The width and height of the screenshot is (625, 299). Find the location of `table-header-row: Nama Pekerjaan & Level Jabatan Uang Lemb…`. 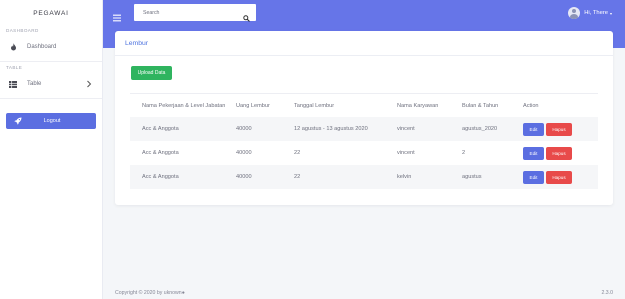

table-header-row: Nama Pekerjaan & Level Jabatan Uang Lemb… is located at coordinates (364, 105).